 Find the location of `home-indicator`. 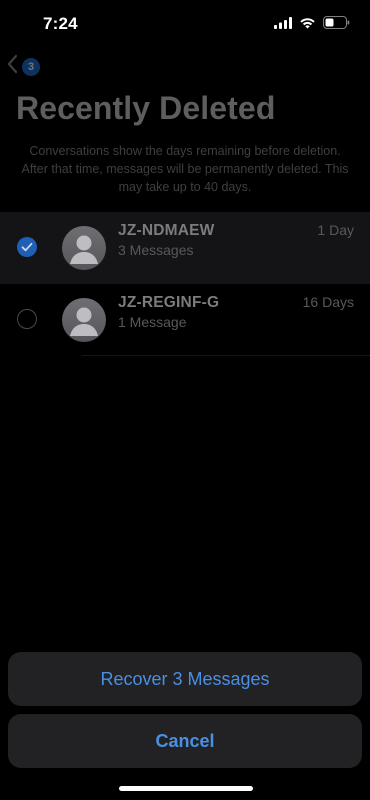

home-indicator is located at coordinates (186, 788).